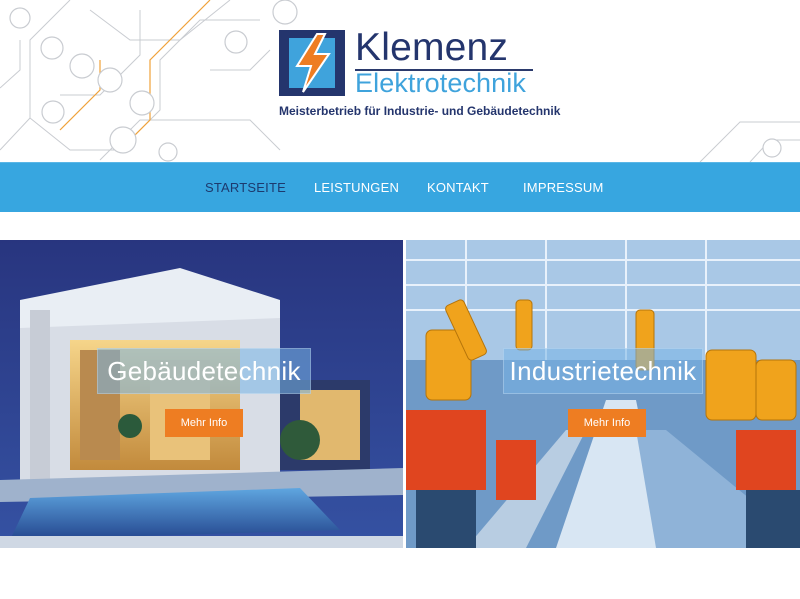 The image size is (800, 599). What do you see at coordinates (440, 83) in the screenshot?
I see `brand-subtitle: Elektrotechnik` at bounding box center [440, 83].